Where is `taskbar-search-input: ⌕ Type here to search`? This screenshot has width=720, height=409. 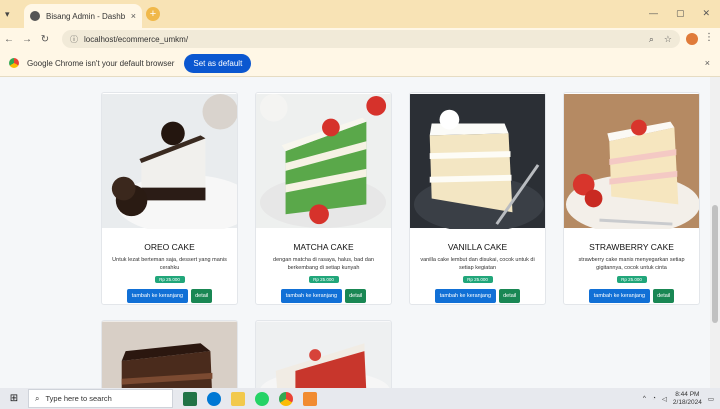
taskbar-search-input: ⌕ Type here to search is located at coordinates (100, 398).